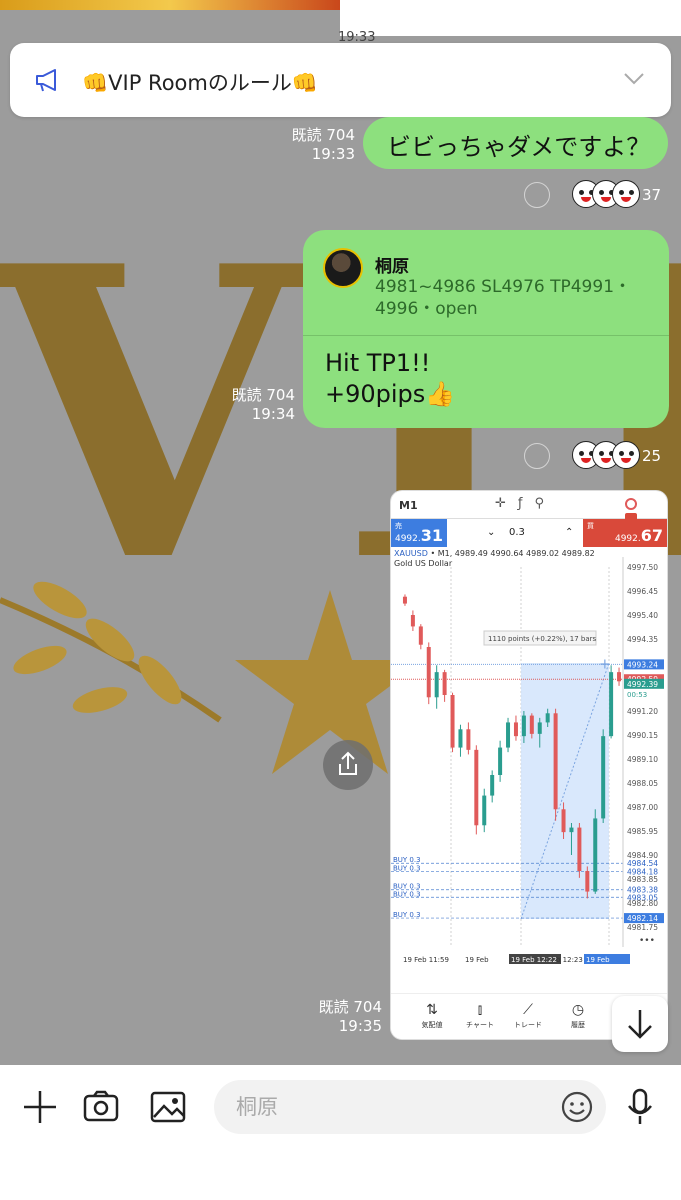 The width and height of the screenshot is (681, 1200). I want to click on trade-icon: ⟋, so click(528, 1010).